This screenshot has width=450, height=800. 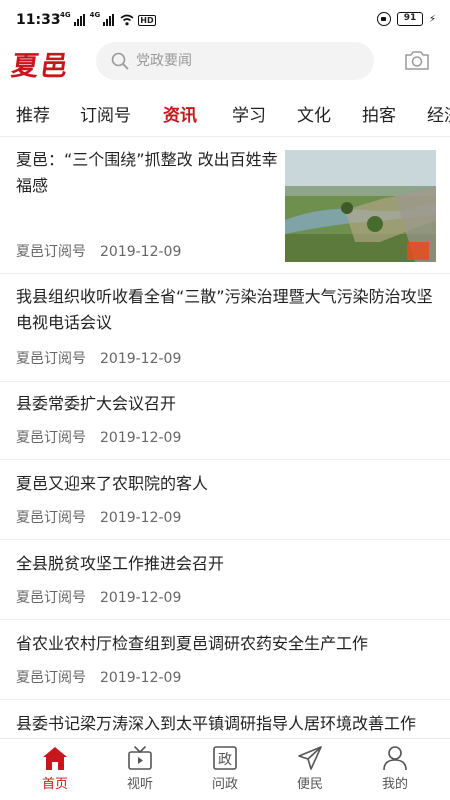 I want to click on signal-1-label: 4G, so click(x=65, y=15).